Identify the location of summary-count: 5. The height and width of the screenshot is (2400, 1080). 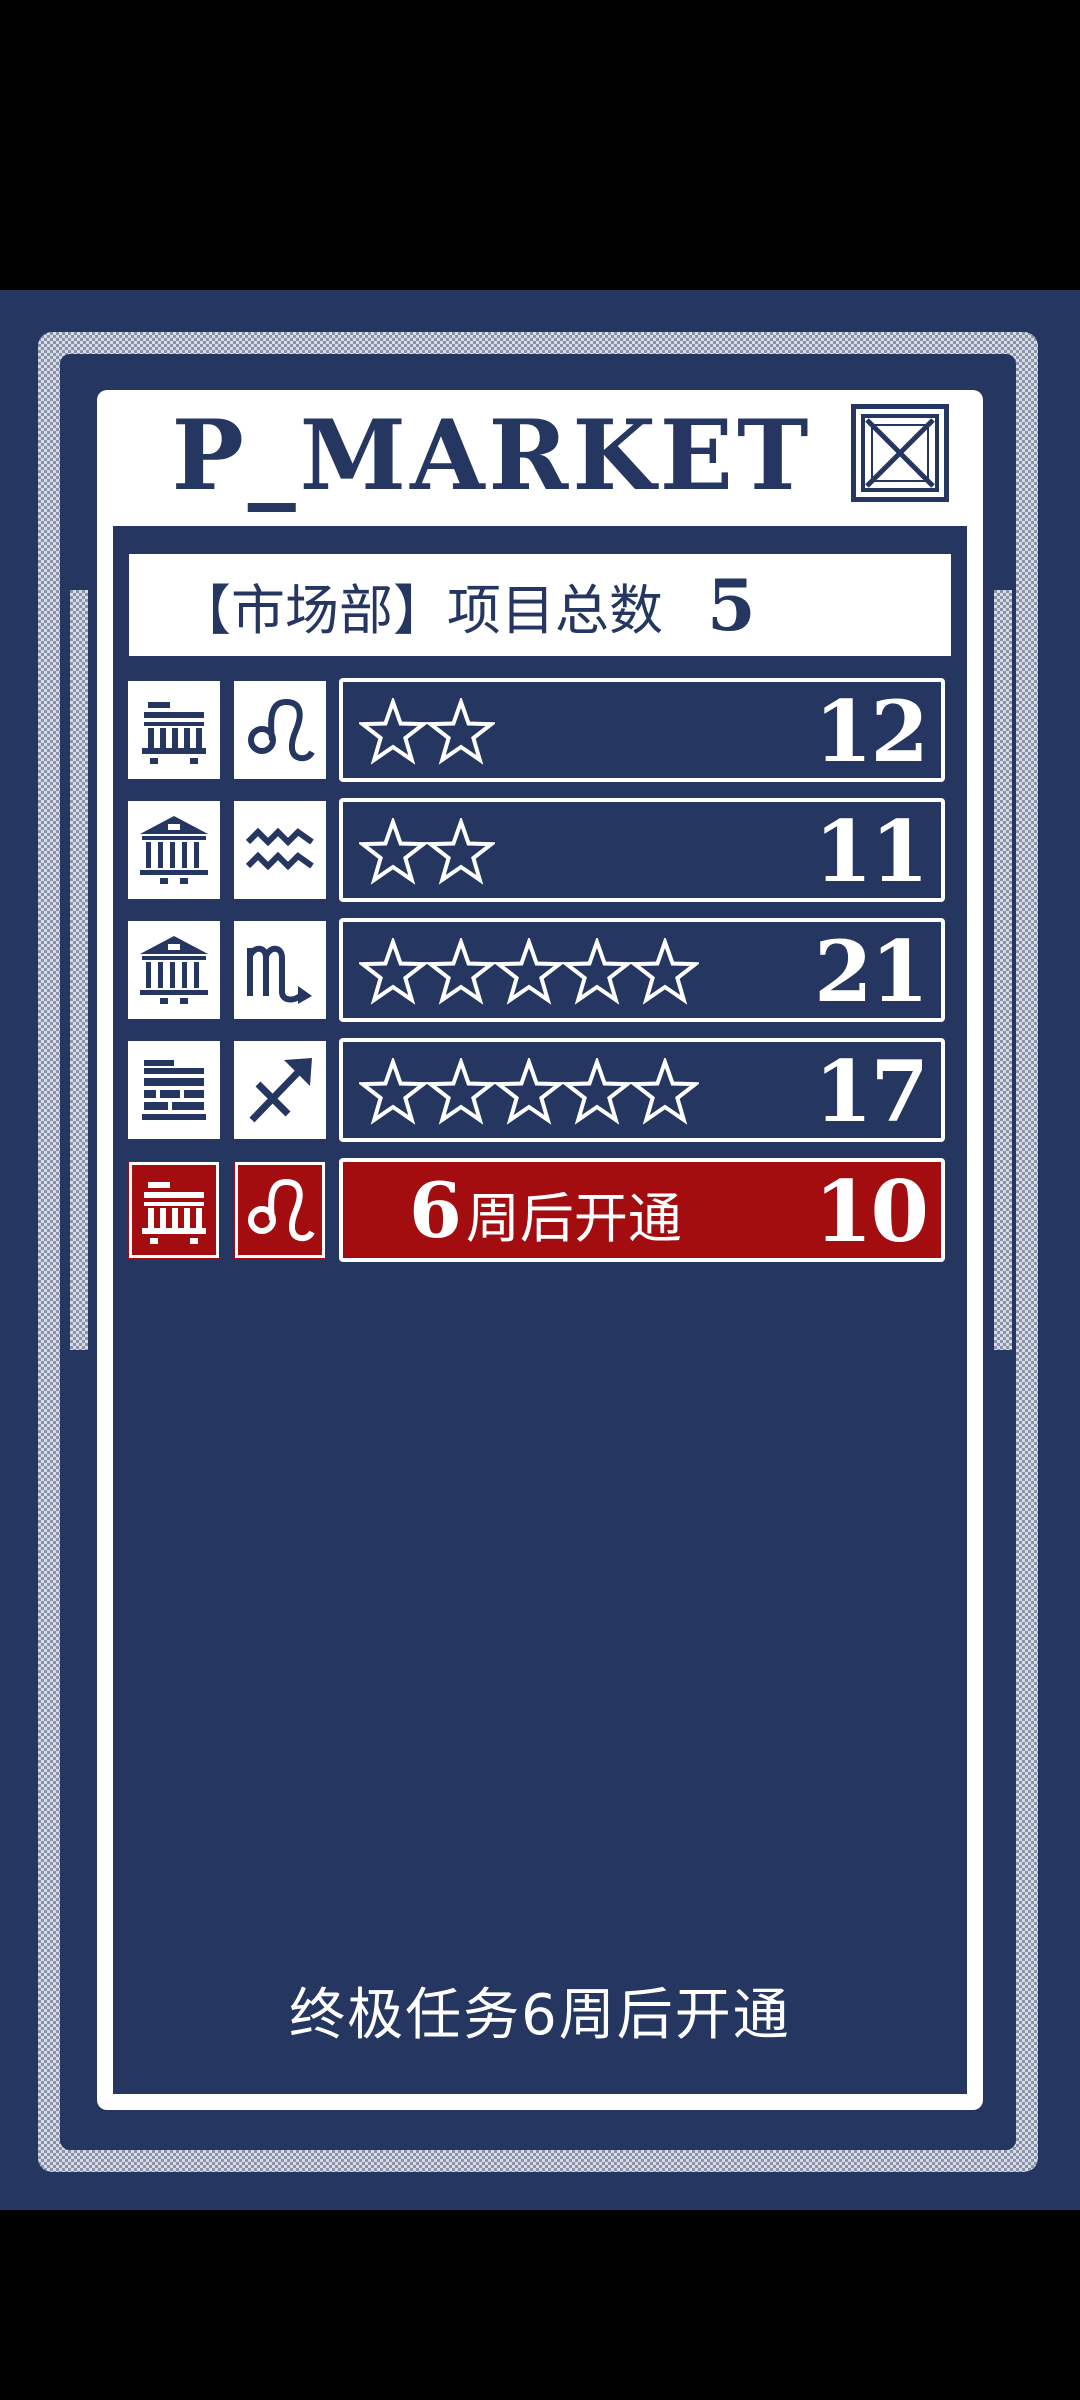
(731, 605).